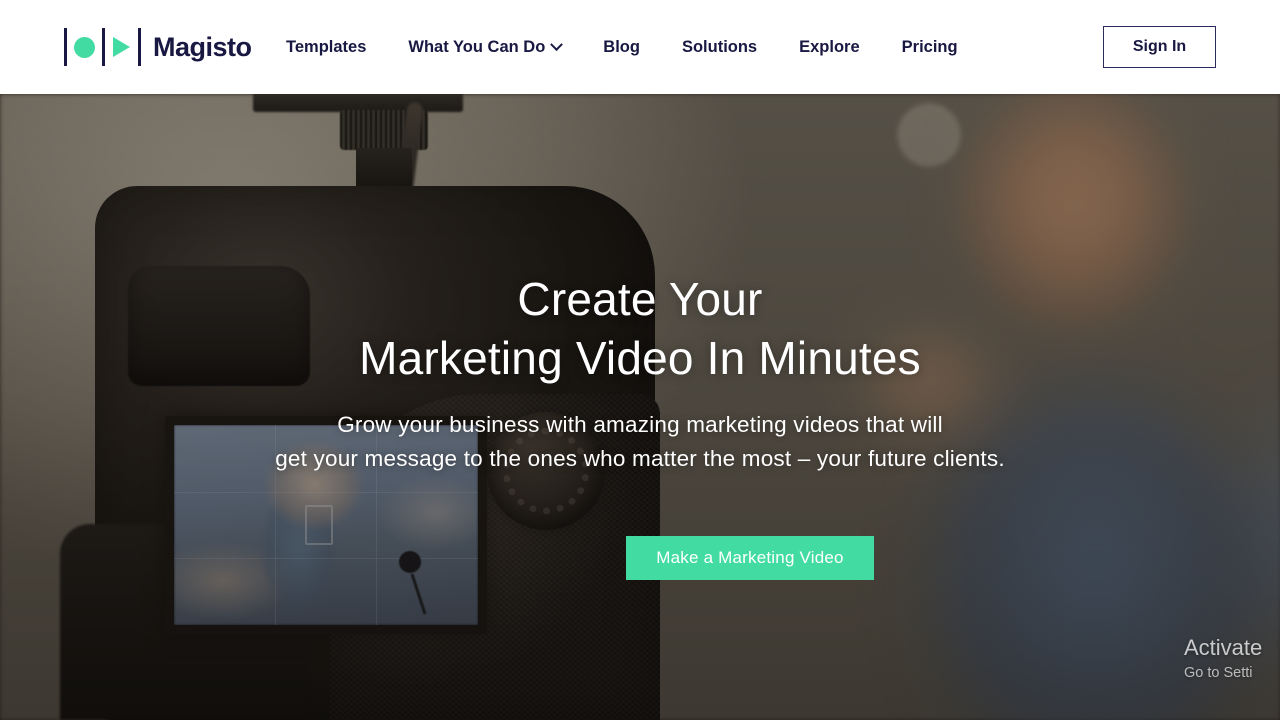  Describe the element at coordinates (750, 558) in the screenshot. I see `make-a-marketing-video-button: Make a Marketing Video` at that location.